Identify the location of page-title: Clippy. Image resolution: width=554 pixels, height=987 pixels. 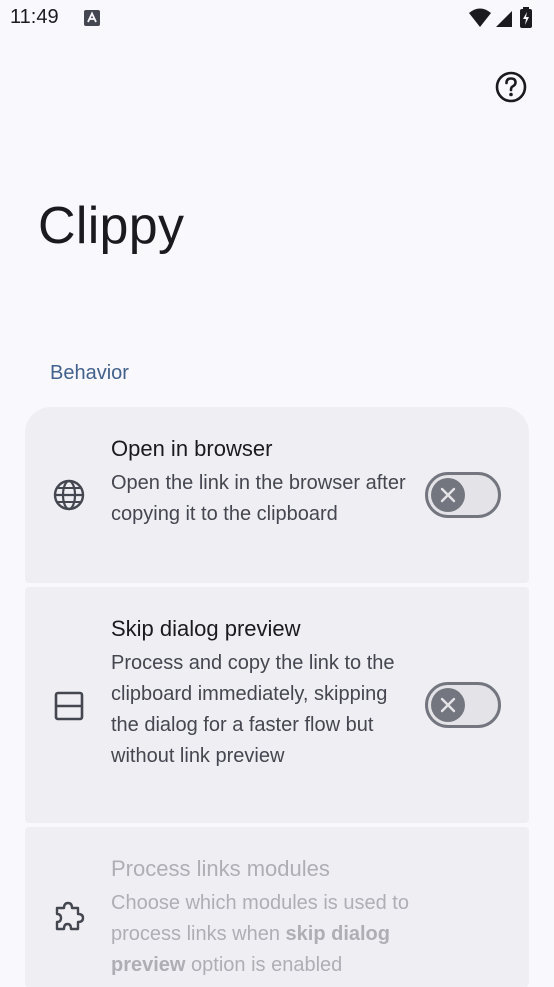
(111, 226).